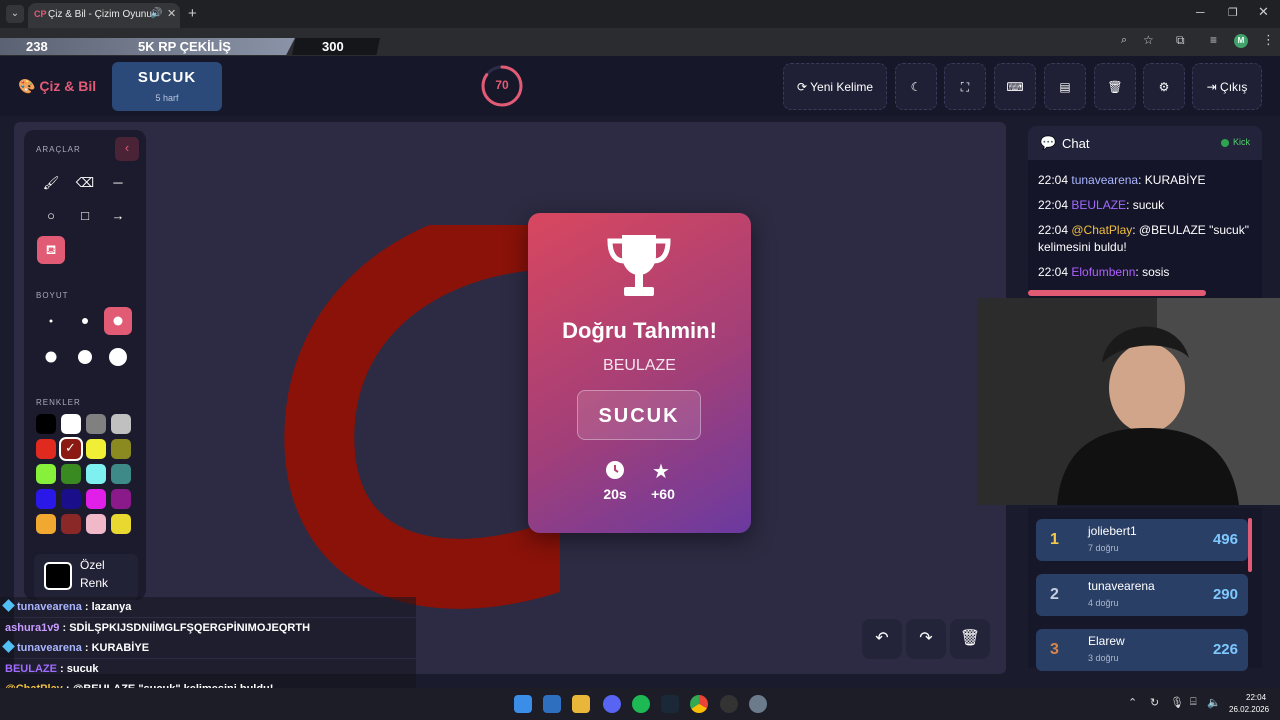 The image size is (1280, 720). I want to click on fullscreen-button: ⛶, so click(965, 86).